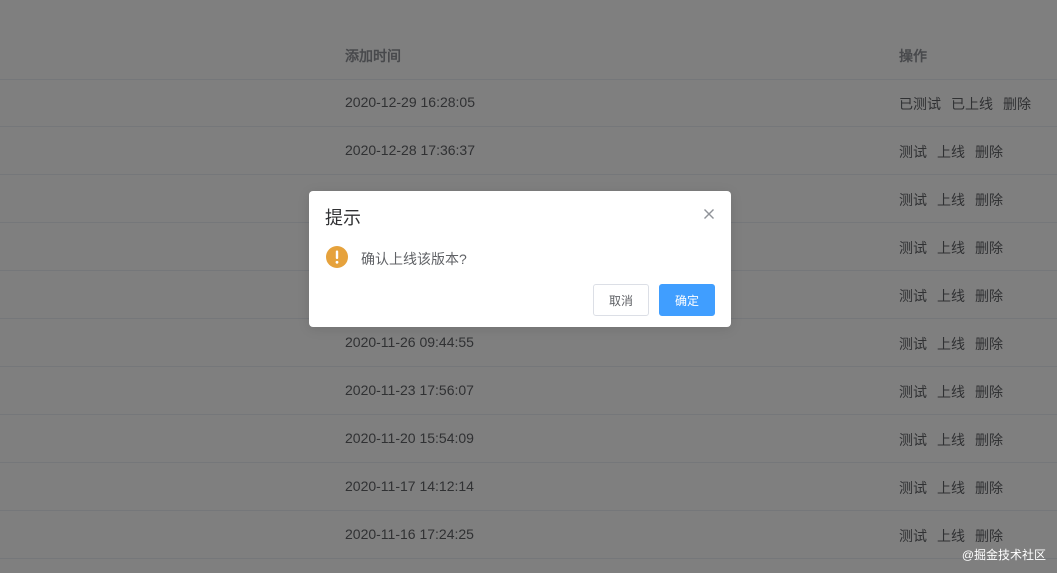 Image resolution: width=1057 pixels, height=573 pixels. What do you see at coordinates (621, 300) in the screenshot?
I see `cancel-button: 取消` at bounding box center [621, 300].